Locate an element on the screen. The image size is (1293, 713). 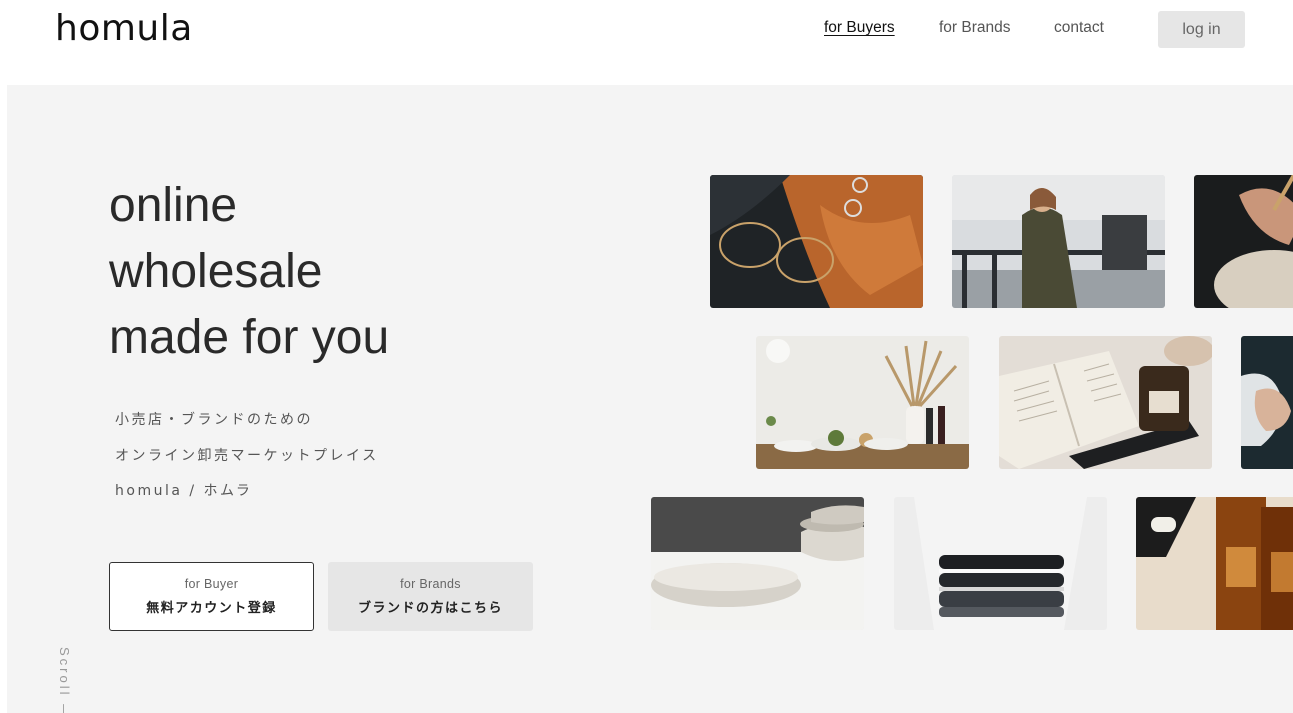
brand-button-caption: for Brands is located at coordinates (430, 584).